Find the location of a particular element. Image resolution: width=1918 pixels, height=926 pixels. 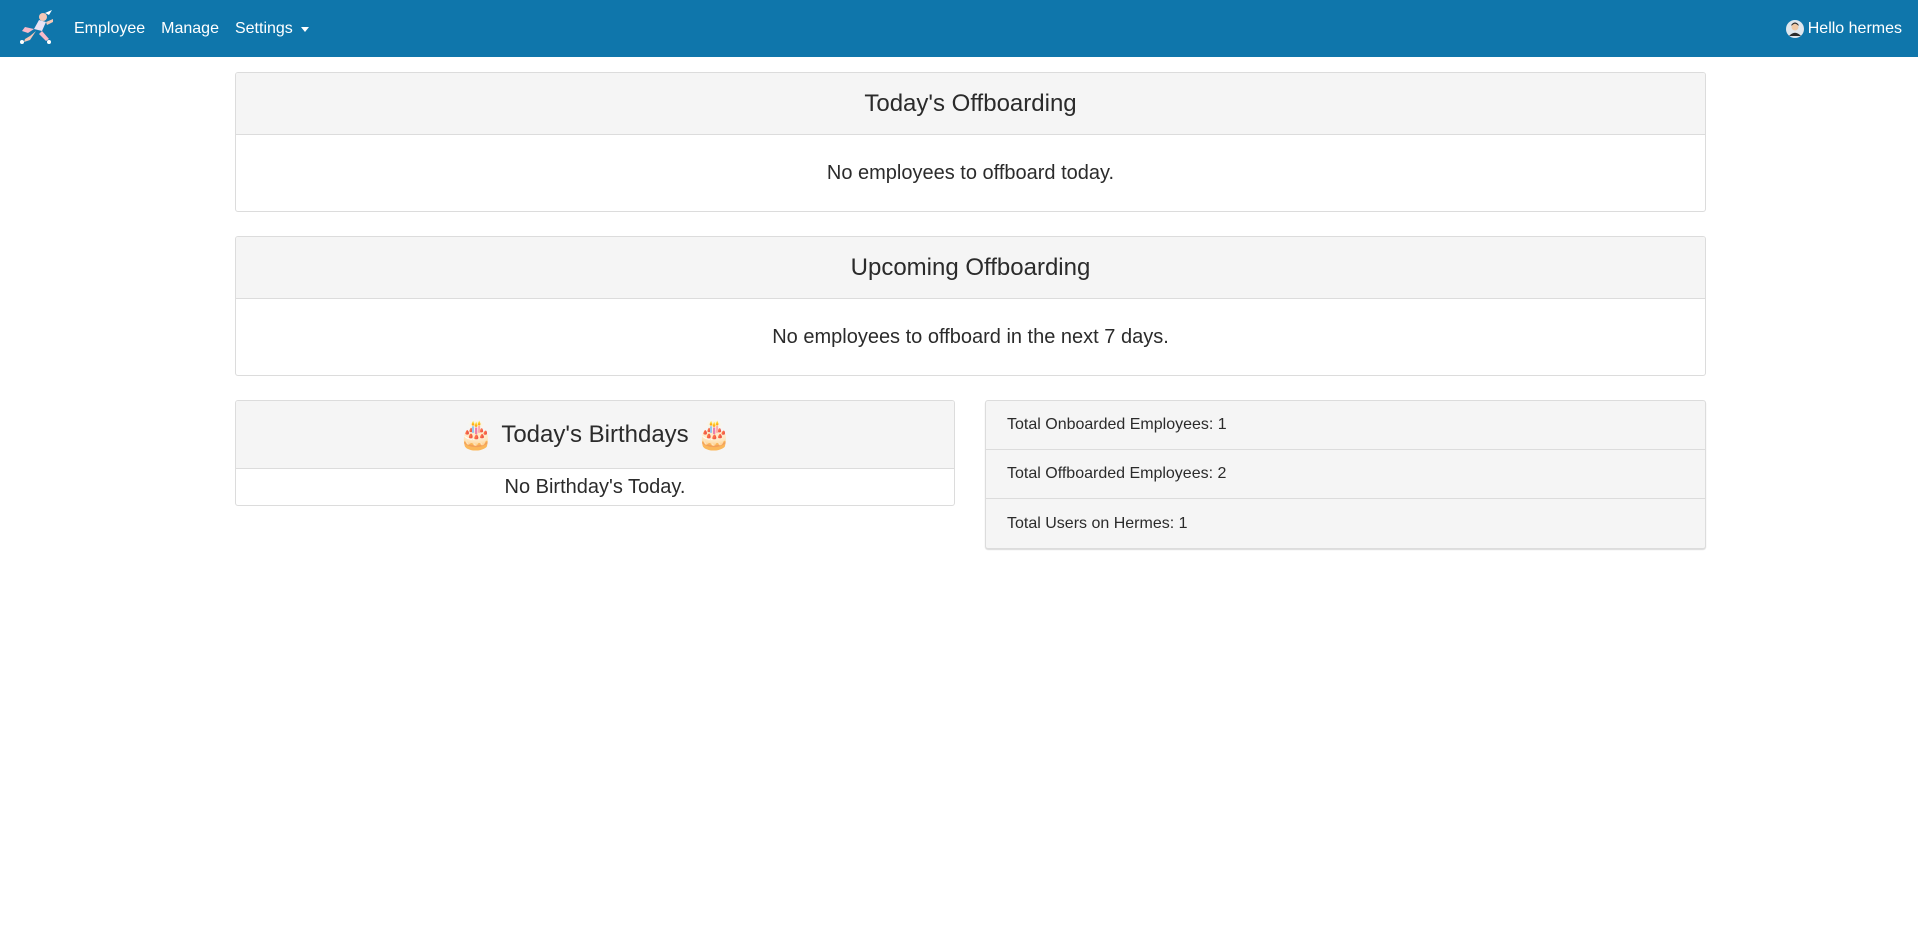

stat-offboarded: Total Offboarded Employees: 2 is located at coordinates (1345, 474).